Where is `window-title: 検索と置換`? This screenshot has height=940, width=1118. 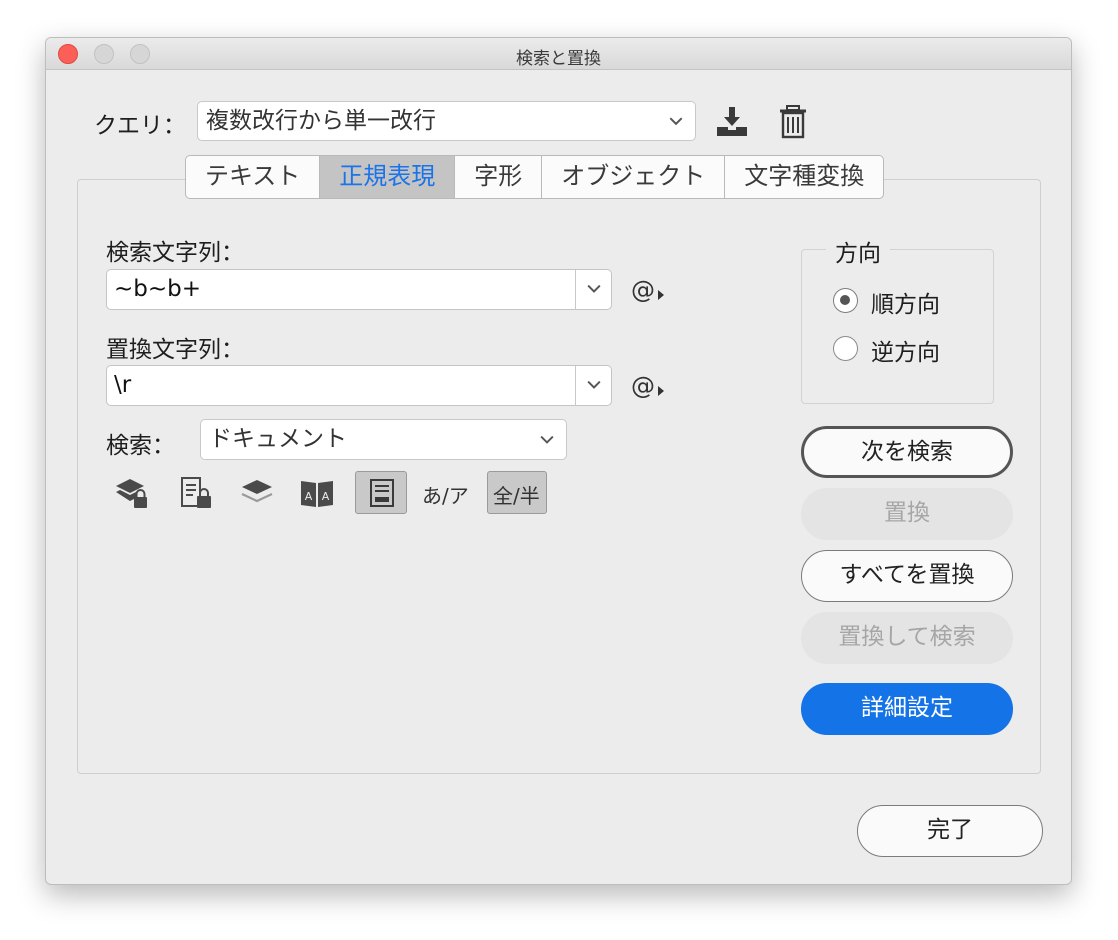
window-title: 検索と置換 is located at coordinates (558, 59).